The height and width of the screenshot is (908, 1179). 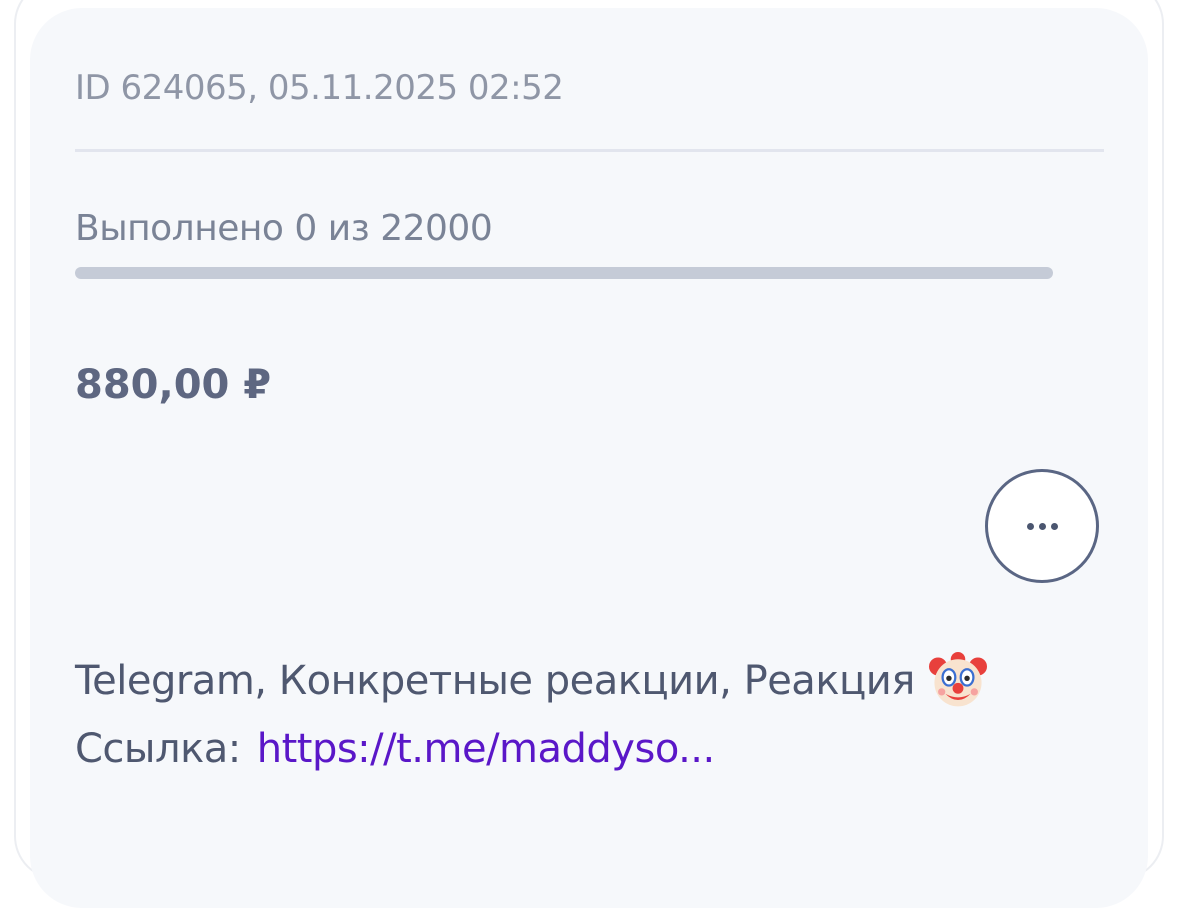 I want to click on order-meta: ID 624065, 05.11.2025 02:52, so click(x=319, y=88).